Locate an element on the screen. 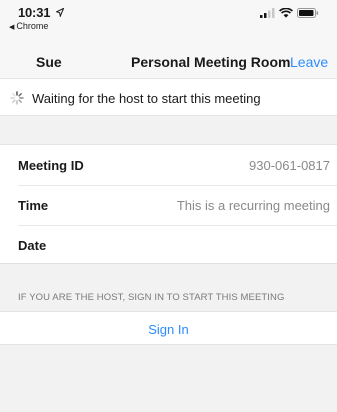 This screenshot has height=412, width=337. user-name: Sue is located at coordinates (49, 62).